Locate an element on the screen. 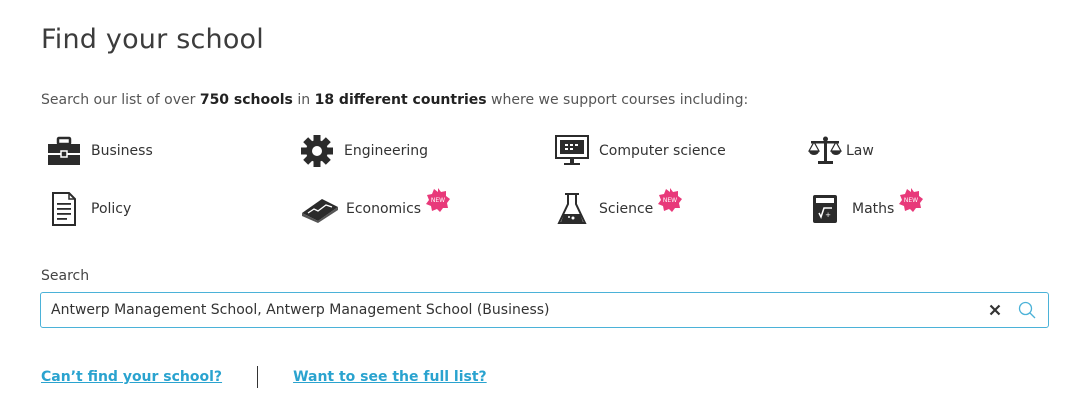 This screenshot has height=400, width=1080. subject-label: Maths is located at coordinates (873, 209).